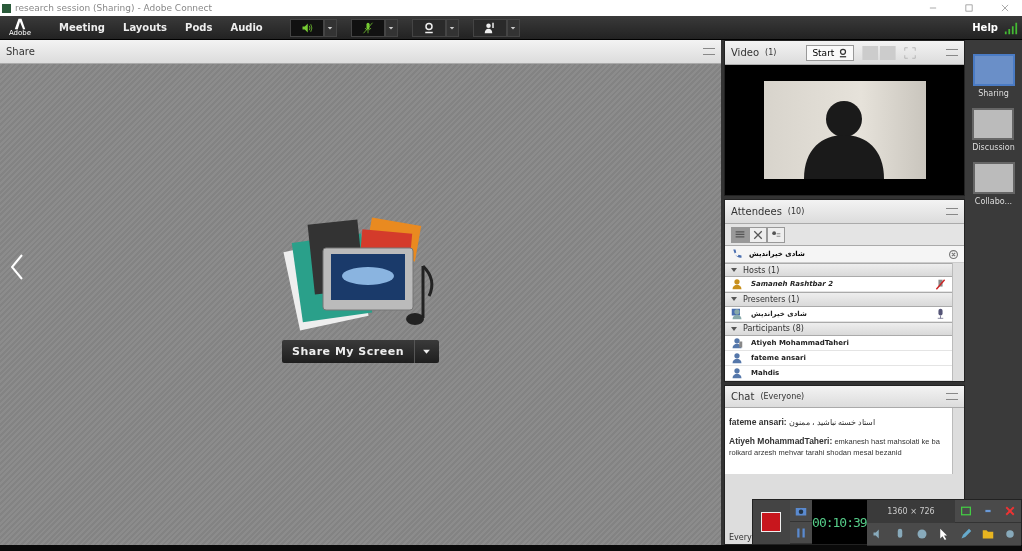 Image resolution: width=1022 pixels, height=551 pixels. I want to click on snapshot-button, so click(800, 511).